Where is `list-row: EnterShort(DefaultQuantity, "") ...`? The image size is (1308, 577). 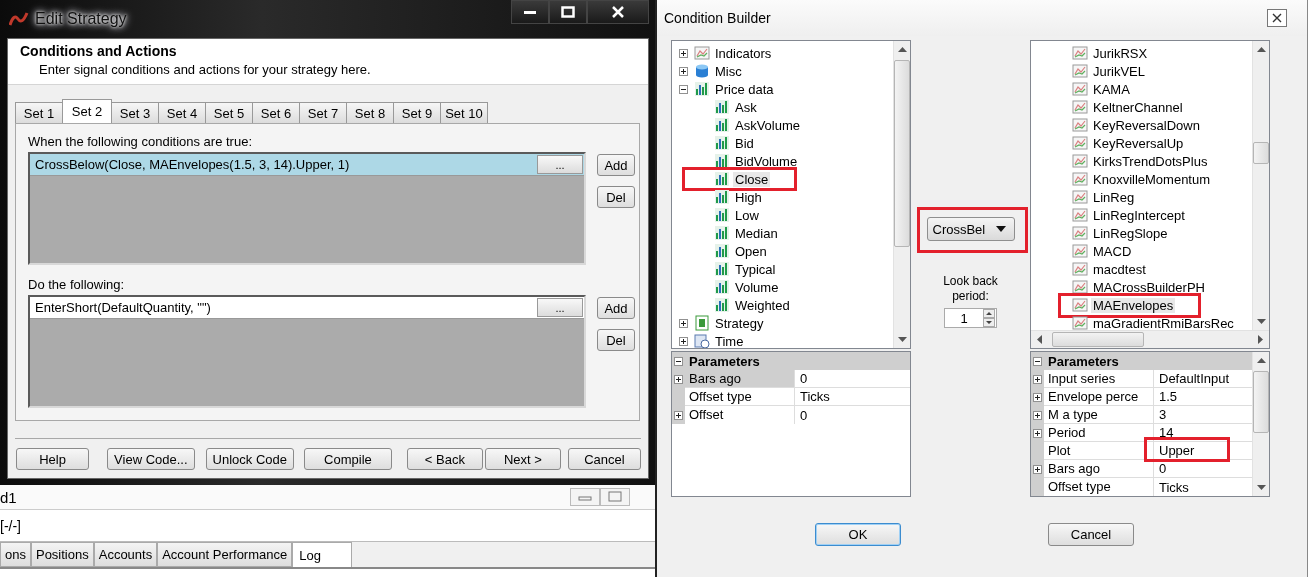
list-row: EnterShort(DefaultQuantity, "") ... is located at coordinates (307, 308).